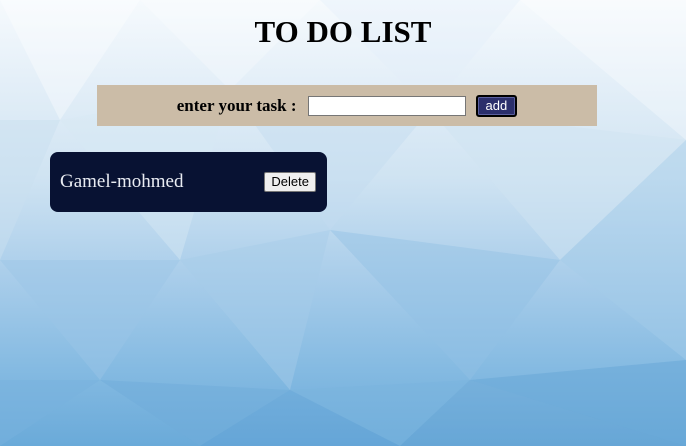  What do you see at coordinates (496, 105) in the screenshot?
I see `add-button: add` at bounding box center [496, 105].